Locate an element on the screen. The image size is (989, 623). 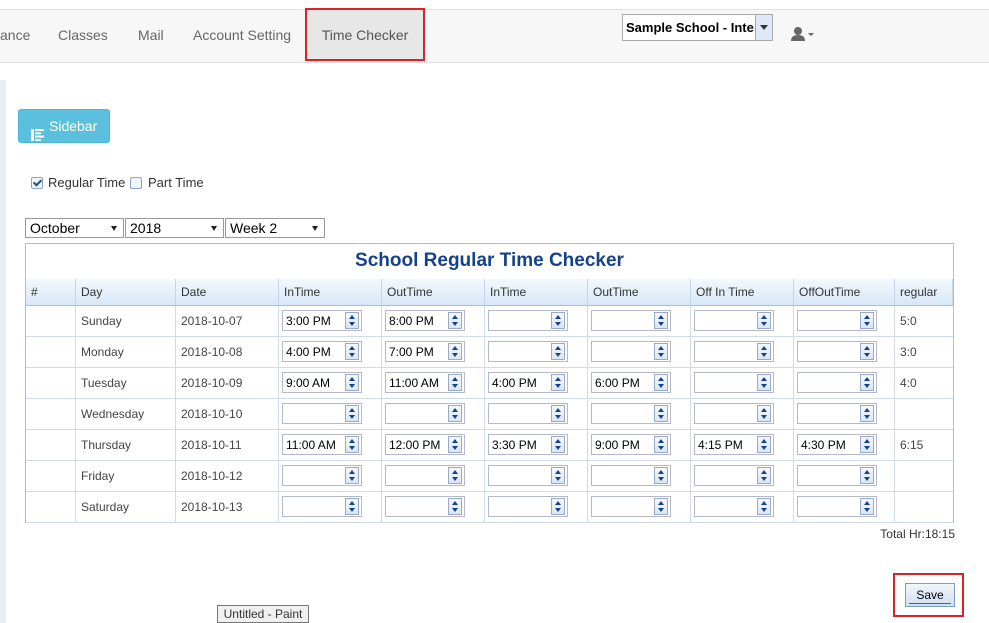
time-input: 3:30 PM is located at coordinates (528, 444).